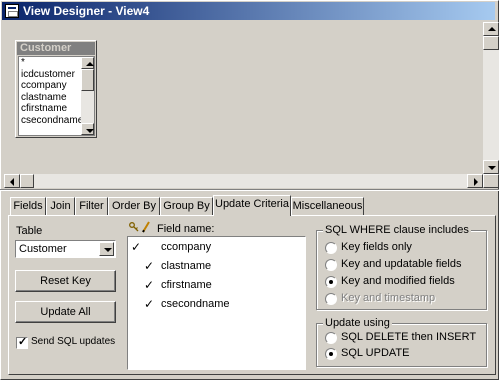 The image size is (499, 380). Describe the element at coordinates (216, 267) in the screenshot. I see `list-item: ✓ clastname` at that location.